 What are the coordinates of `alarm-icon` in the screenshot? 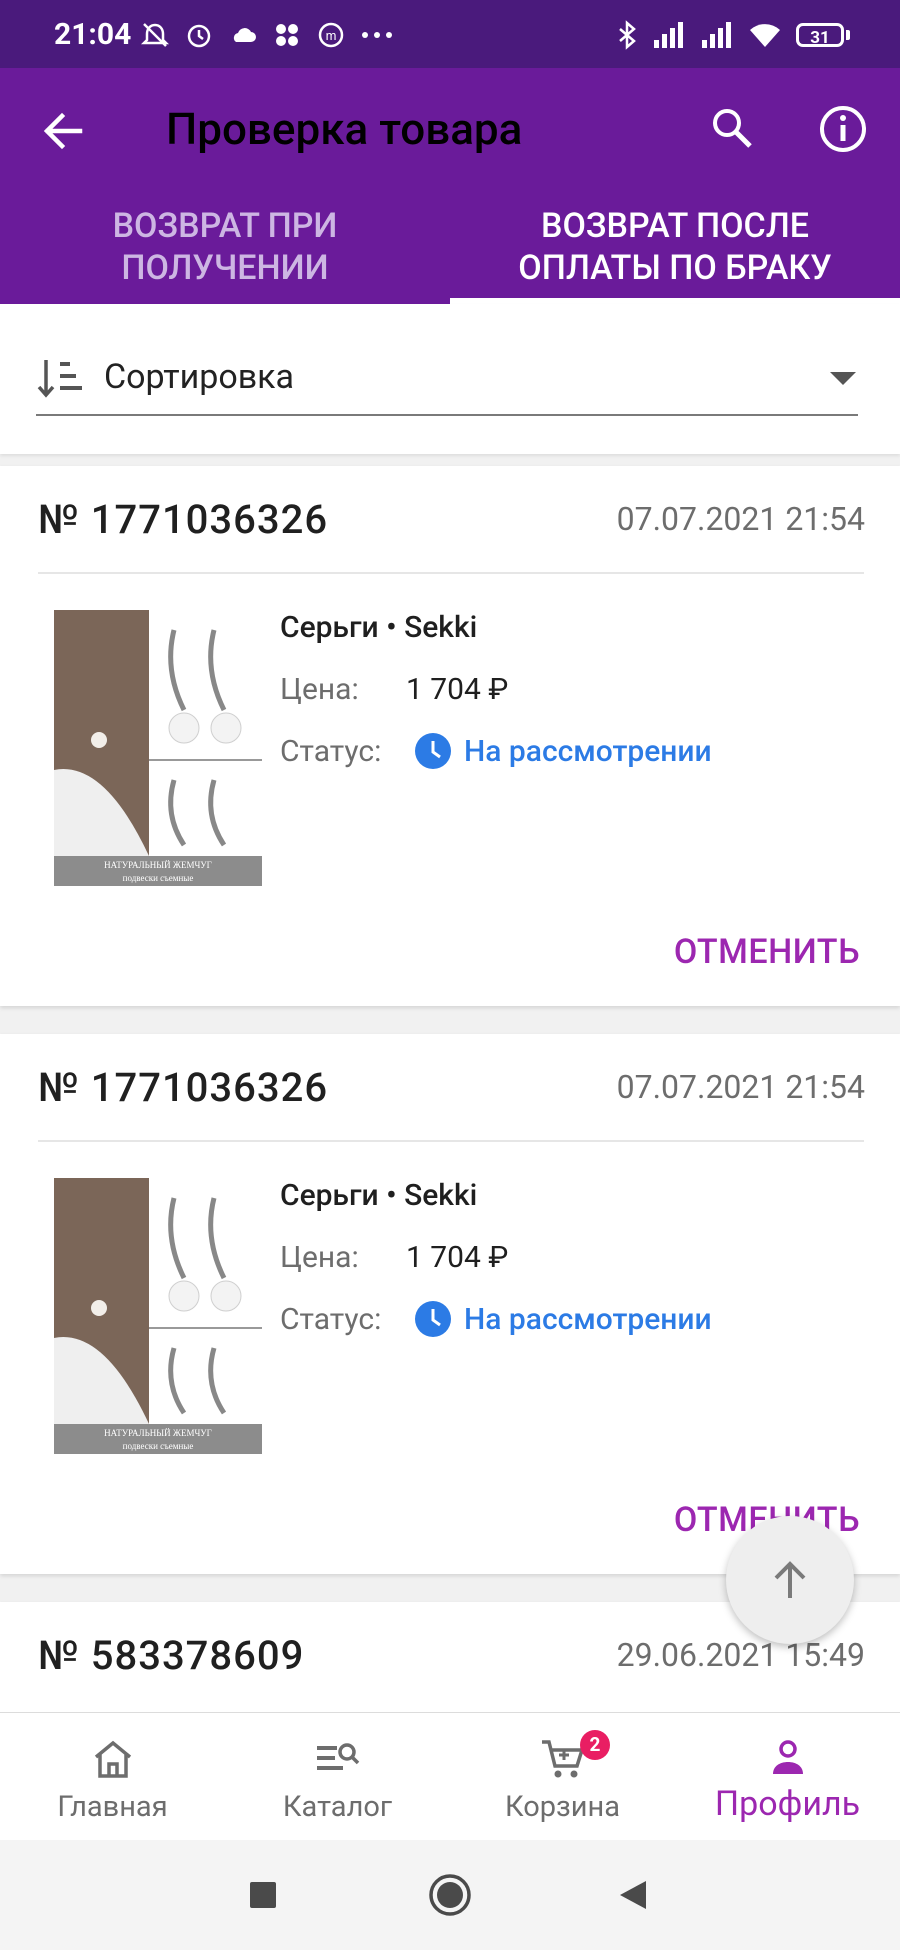 It's located at (199, 36).